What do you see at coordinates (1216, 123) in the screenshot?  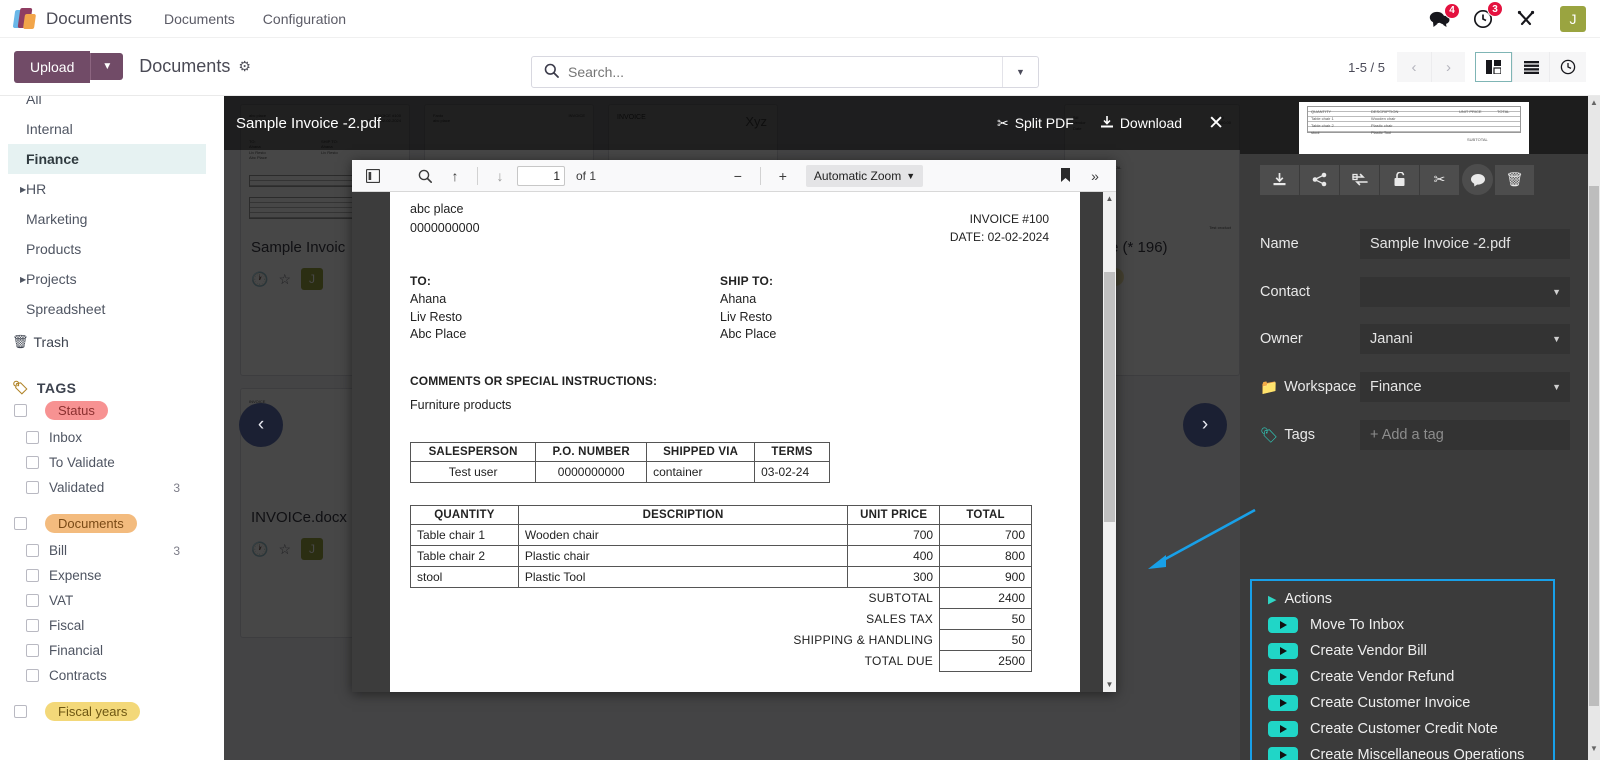 I see `close-preview-button: ✕` at bounding box center [1216, 123].